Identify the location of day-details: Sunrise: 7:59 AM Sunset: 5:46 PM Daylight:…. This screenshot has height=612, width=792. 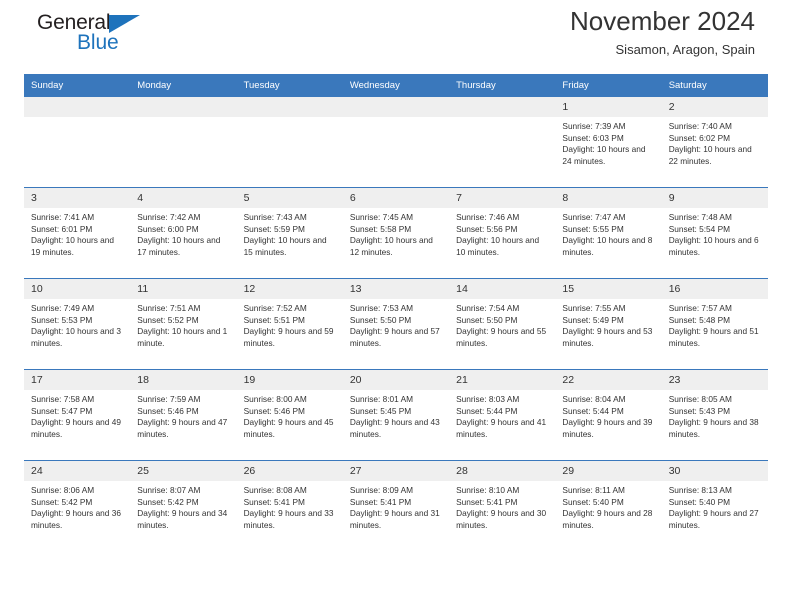
(183, 415).